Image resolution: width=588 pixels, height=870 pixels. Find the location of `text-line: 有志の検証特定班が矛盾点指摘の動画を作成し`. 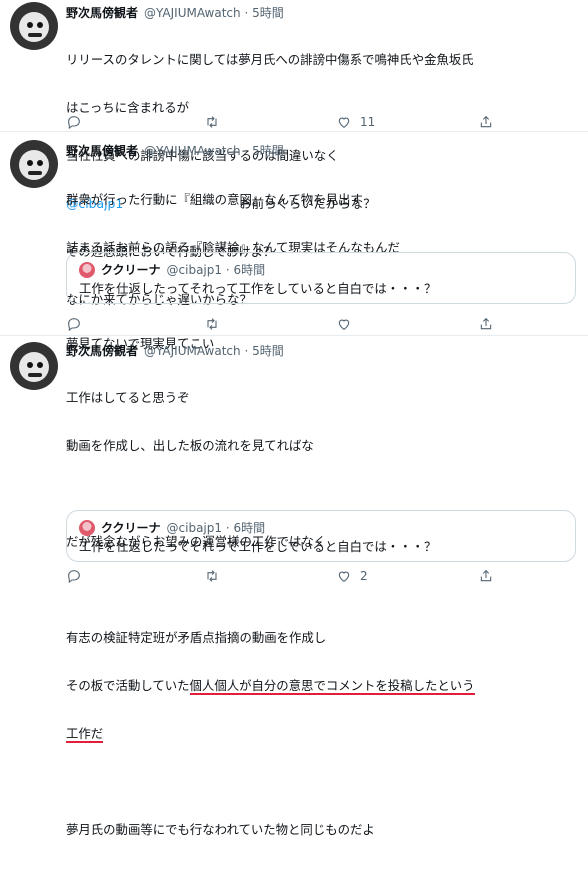

text-line: 有志の検証特定班が矛盾点指摘の動画を作成し is located at coordinates (196, 637).